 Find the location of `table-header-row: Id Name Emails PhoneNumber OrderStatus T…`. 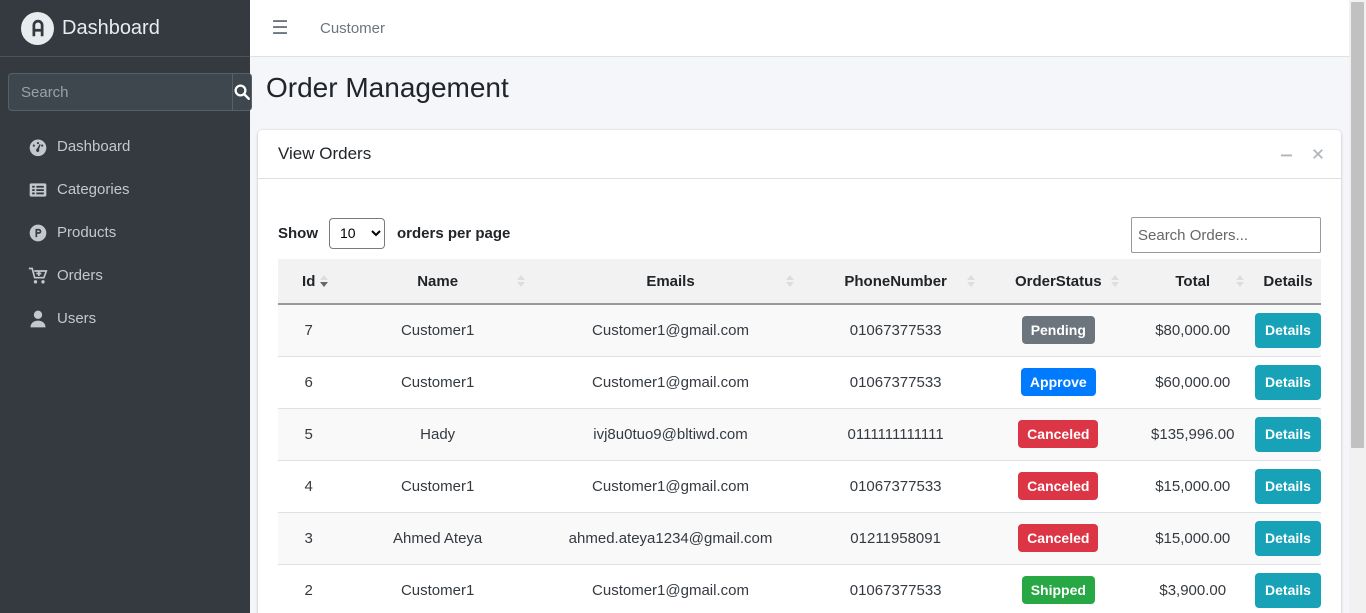

table-header-row: Id Name Emails PhoneNumber OrderStatus T… is located at coordinates (799, 281).